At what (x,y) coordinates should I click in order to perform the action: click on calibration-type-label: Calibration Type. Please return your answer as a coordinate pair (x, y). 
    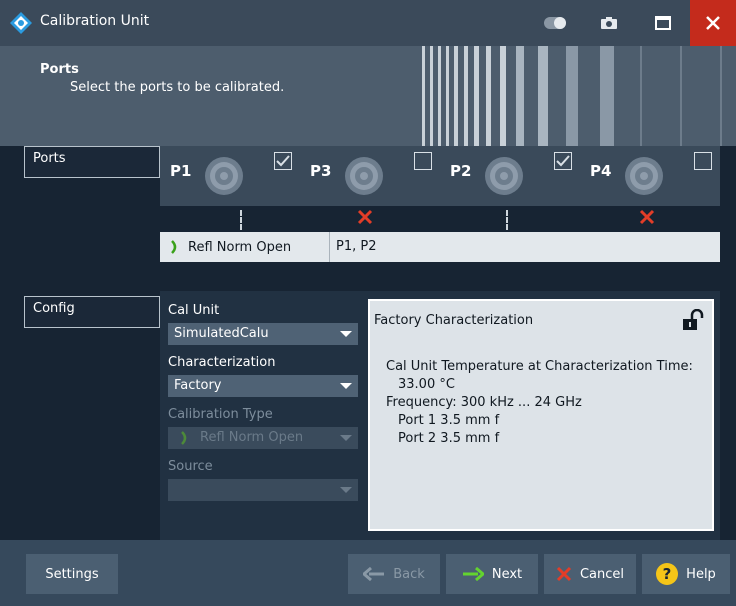
    Looking at the image, I should click on (220, 414).